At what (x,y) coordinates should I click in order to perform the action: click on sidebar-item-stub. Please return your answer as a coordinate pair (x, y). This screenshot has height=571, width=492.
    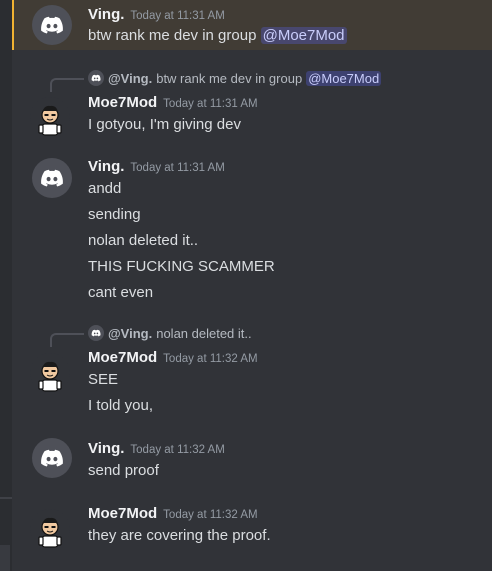
    Looking at the image, I should click on (5, 558).